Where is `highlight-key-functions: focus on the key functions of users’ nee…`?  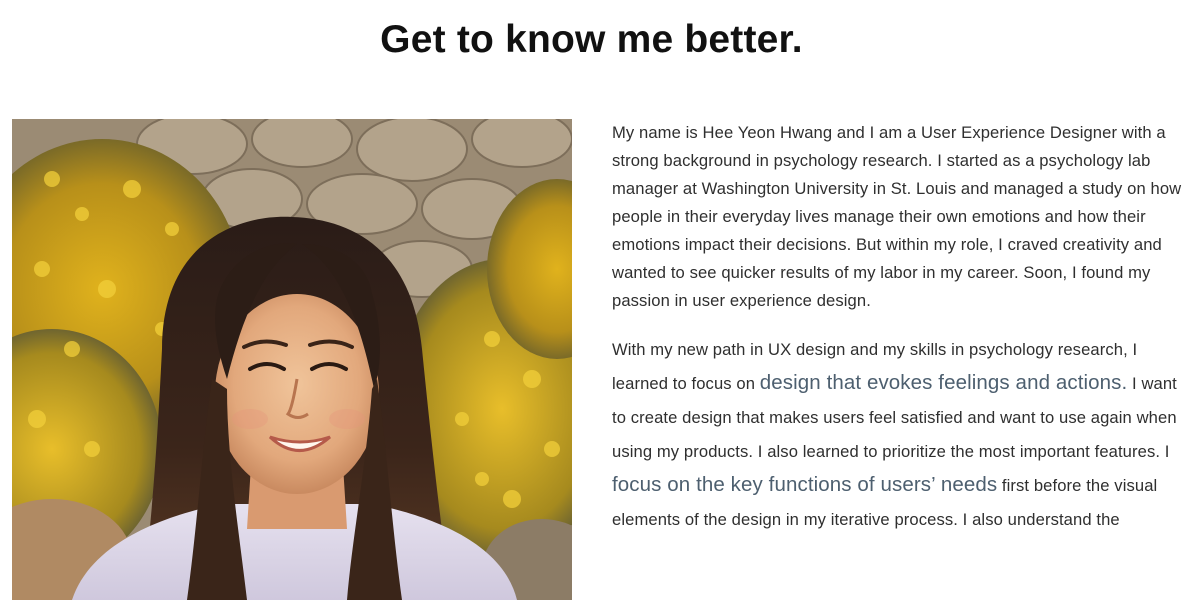
highlight-key-functions: focus on the key functions of users’ nee… is located at coordinates (805, 484).